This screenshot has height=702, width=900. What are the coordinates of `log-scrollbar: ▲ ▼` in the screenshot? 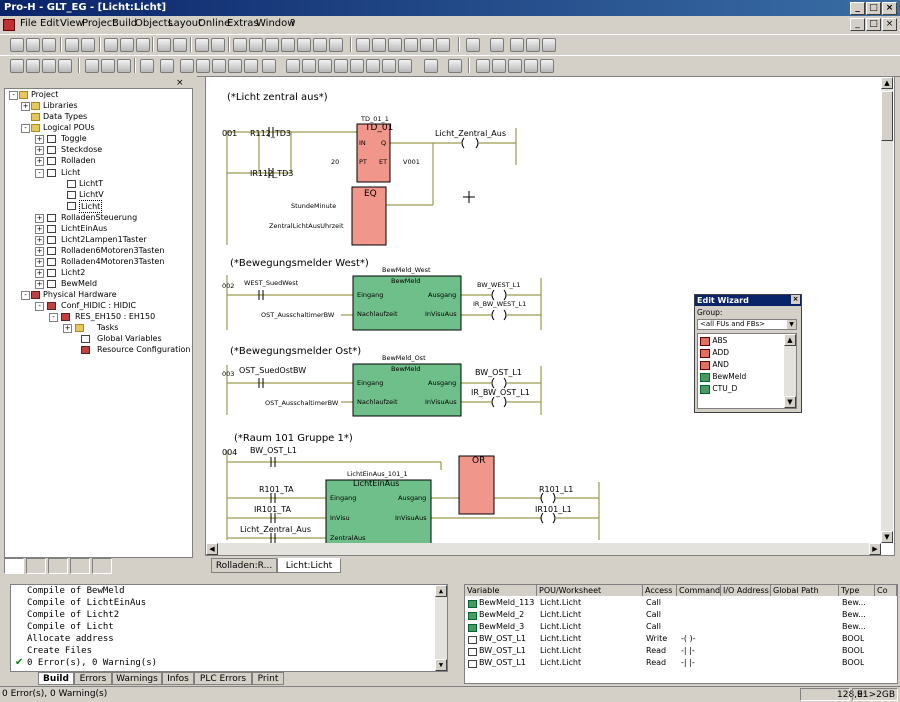 It's located at (441, 628).